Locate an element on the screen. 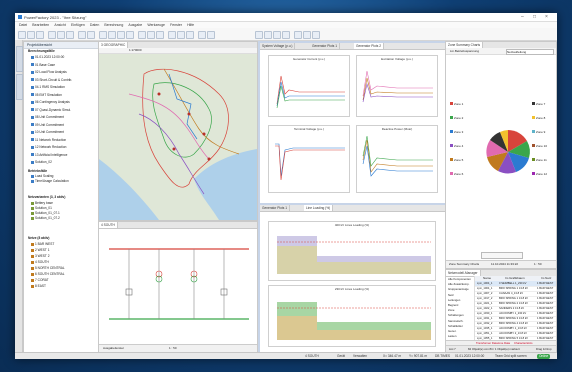  tree-item-net: Bettery base is located at coordinates (42, 203).